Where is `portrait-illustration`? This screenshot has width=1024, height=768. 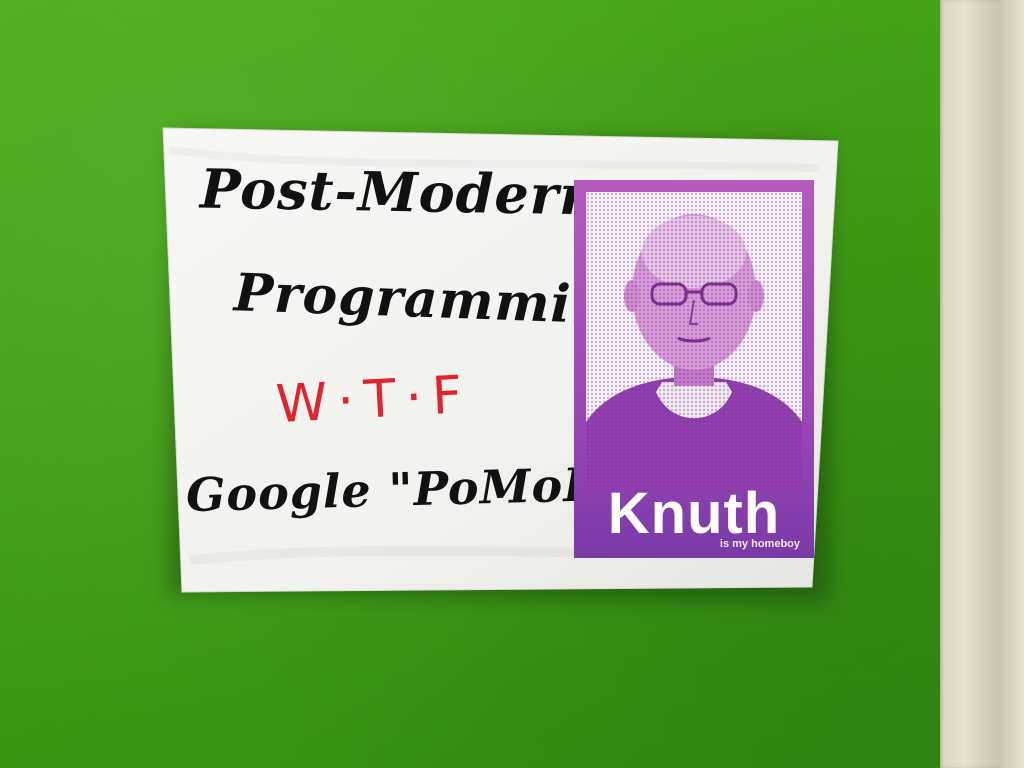
portrait-illustration is located at coordinates (694, 342).